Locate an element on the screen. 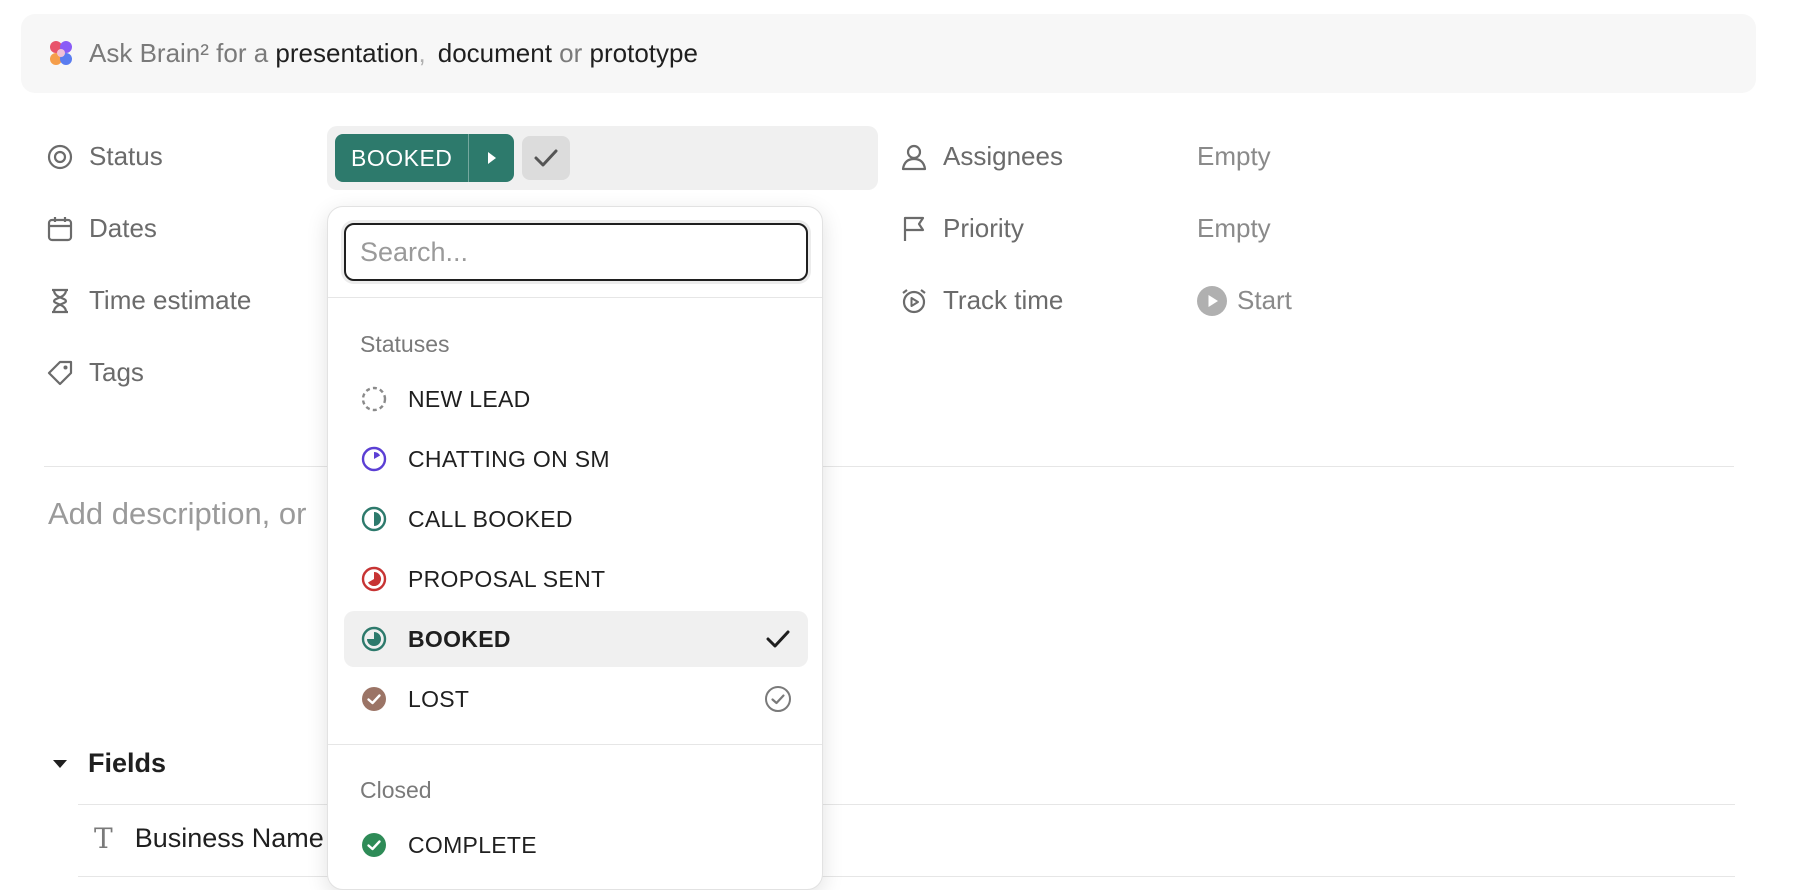 The height and width of the screenshot is (890, 1810). ask-brain-prefix: Ask Brain² for a is located at coordinates (182, 53).